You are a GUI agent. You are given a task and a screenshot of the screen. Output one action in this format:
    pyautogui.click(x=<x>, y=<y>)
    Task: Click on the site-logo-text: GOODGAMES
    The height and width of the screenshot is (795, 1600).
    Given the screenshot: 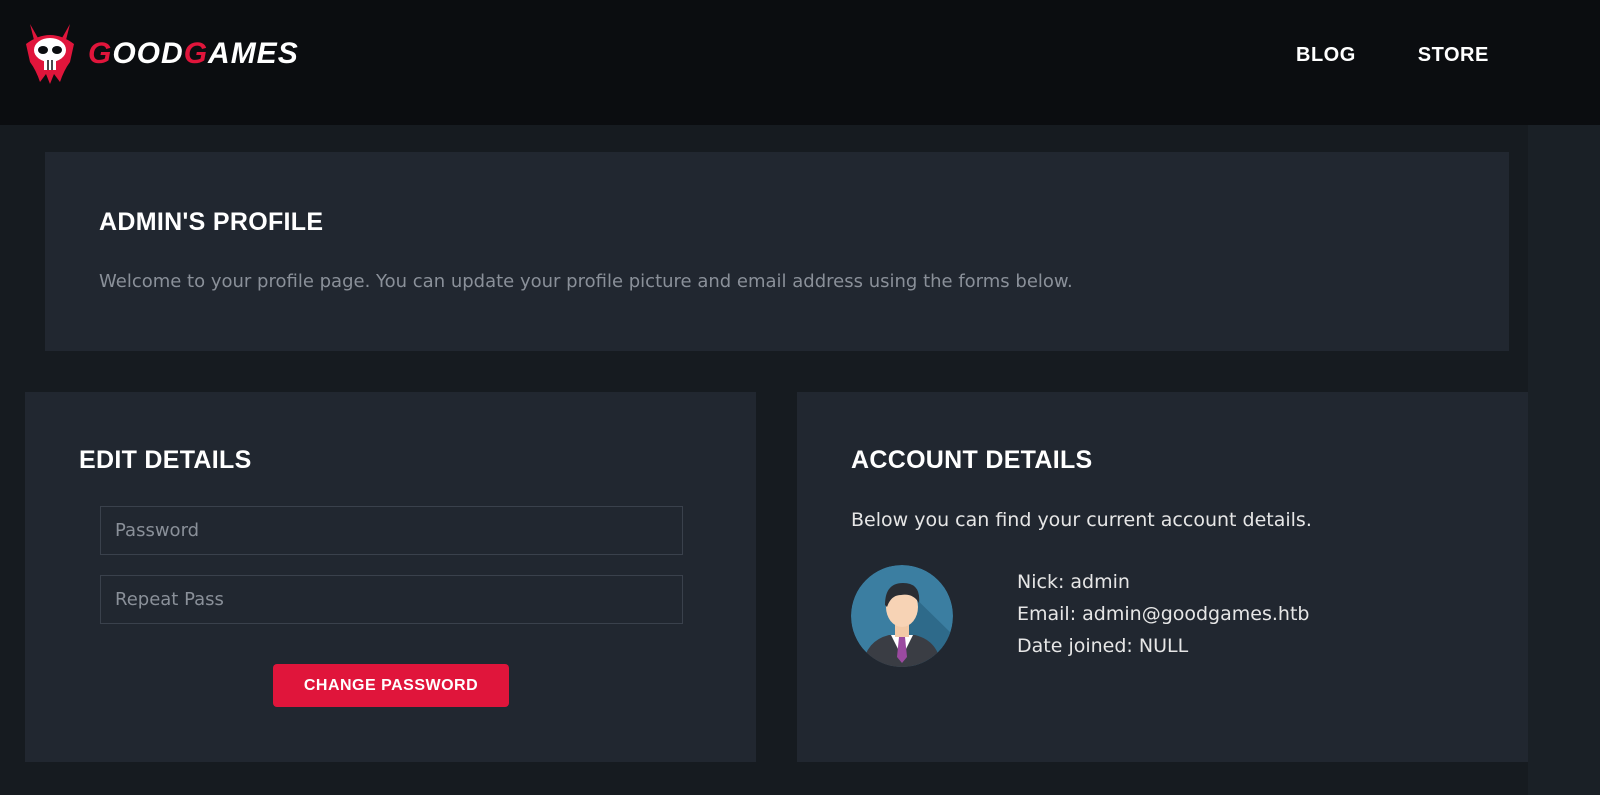 What is the action you would take?
    pyautogui.click(x=193, y=53)
    